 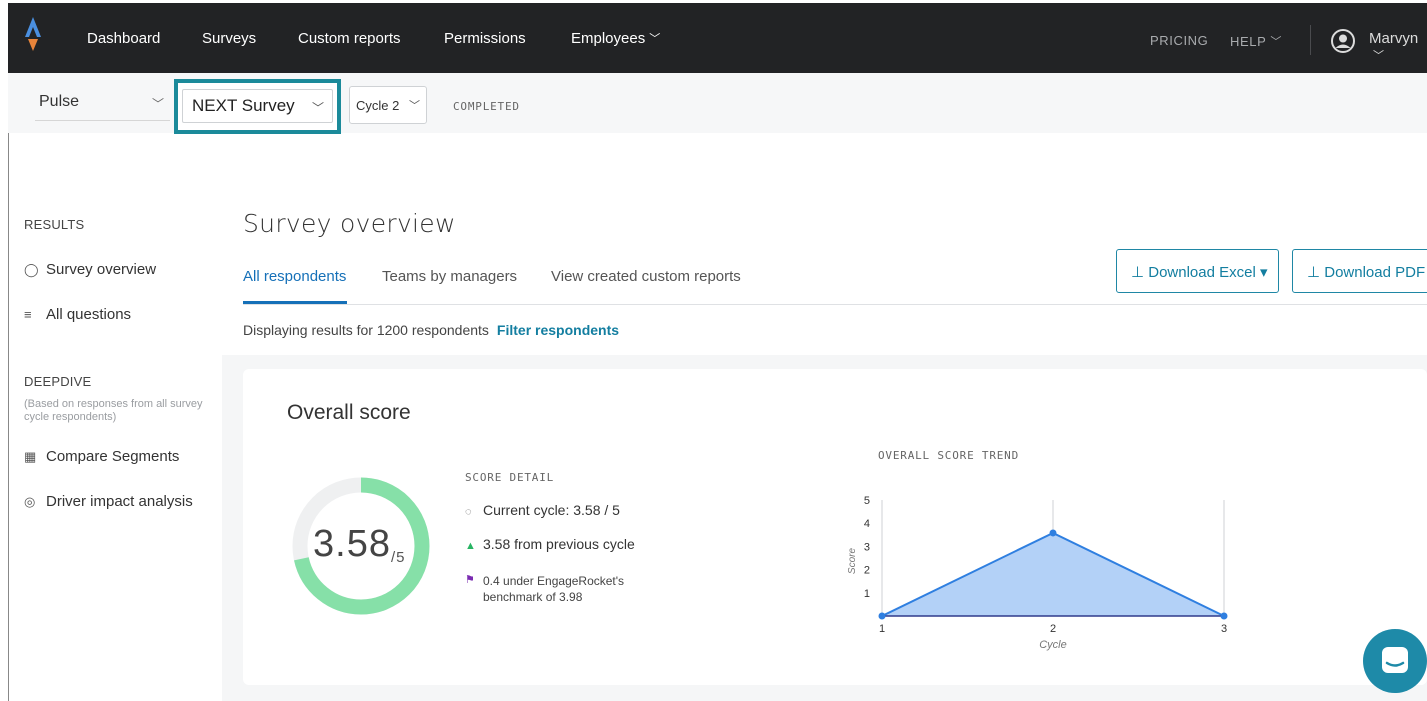 What do you see at coordinates (551, 510) in the screenshot?
I see `current-cycle-text: Current cycle: 3.58 / 5` at bounding box center [551, 510].